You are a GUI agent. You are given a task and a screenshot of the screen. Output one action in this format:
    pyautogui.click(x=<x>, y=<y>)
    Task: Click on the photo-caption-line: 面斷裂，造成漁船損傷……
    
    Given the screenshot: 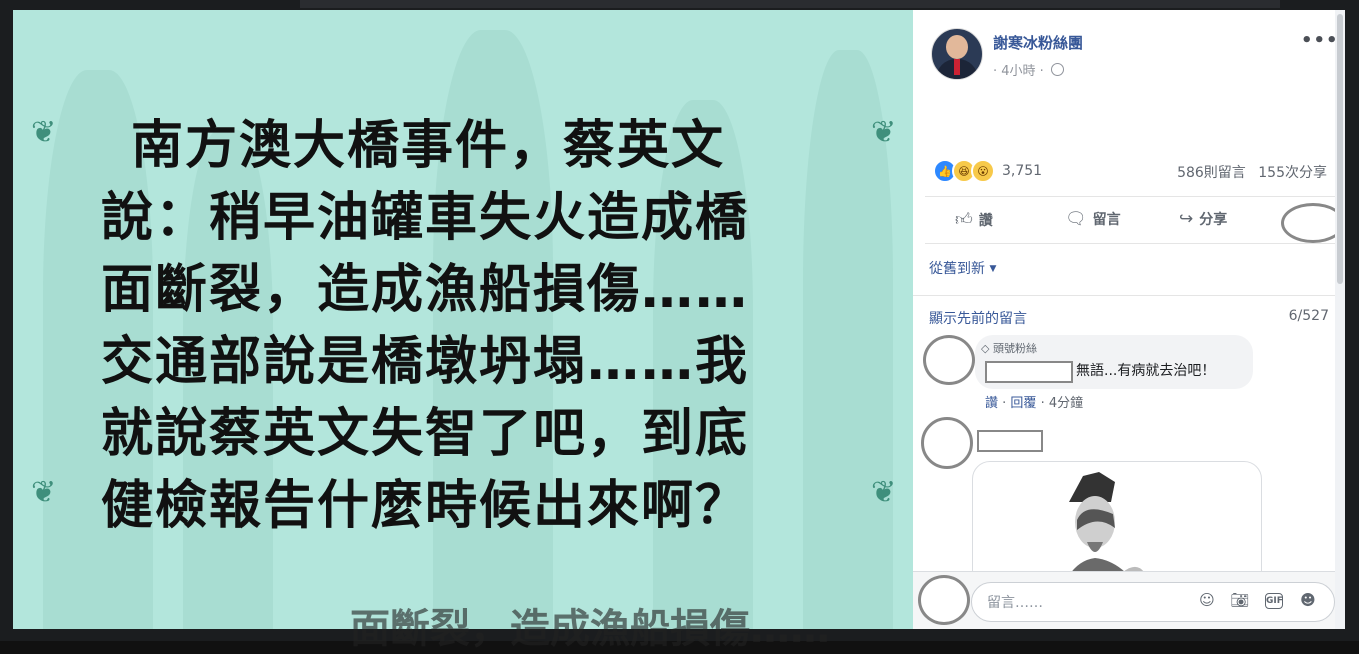 What is the action you would take?
    pyautogui.click(x=425, y=290)
    